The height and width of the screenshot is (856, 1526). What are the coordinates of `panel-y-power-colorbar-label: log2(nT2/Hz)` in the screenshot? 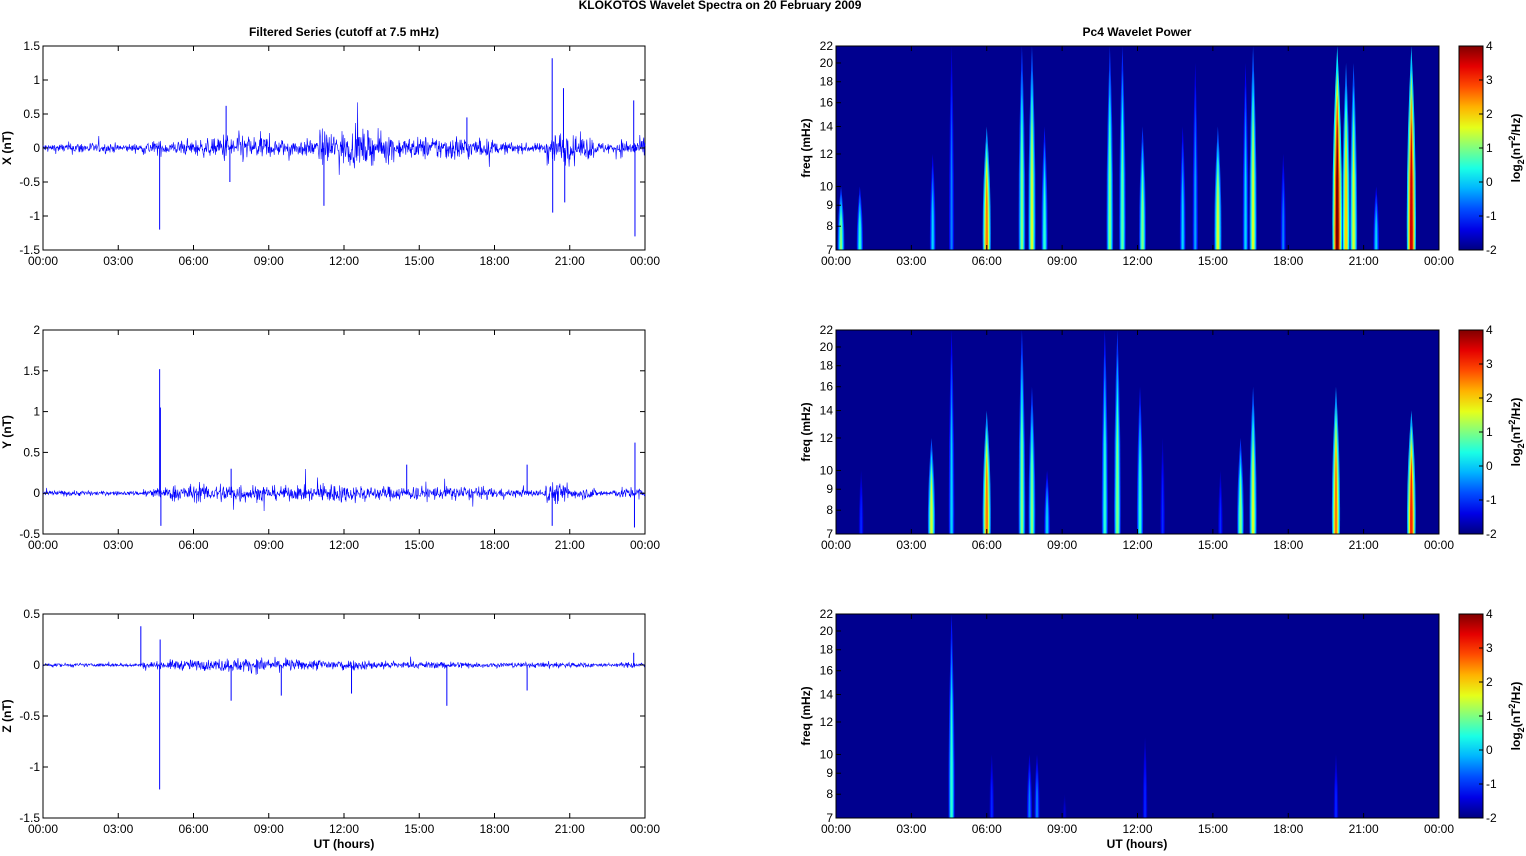 It's located at (1516, 432).